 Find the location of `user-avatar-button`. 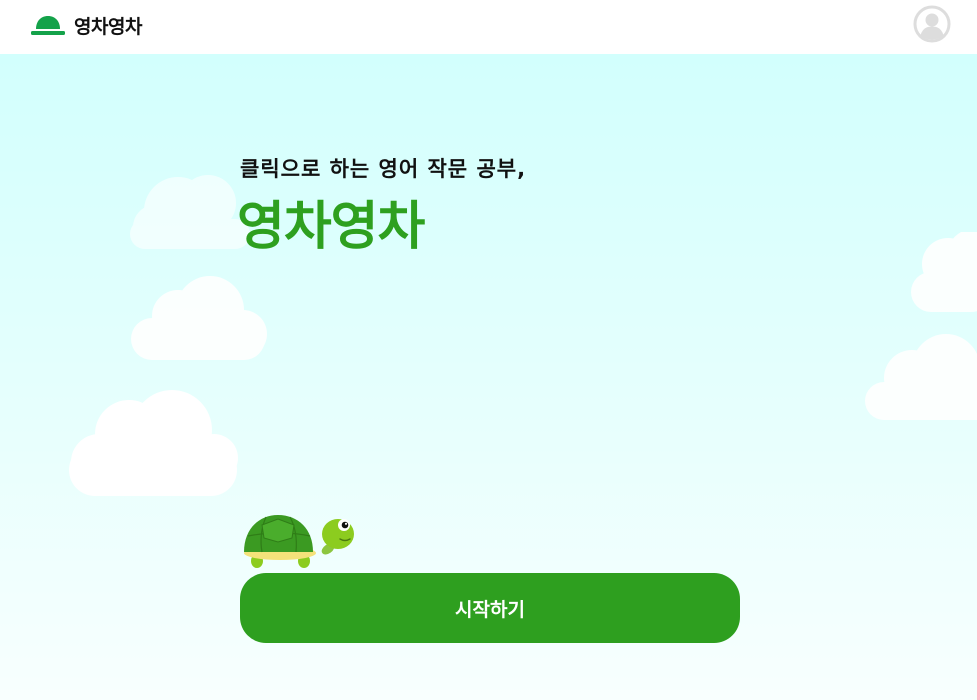

user-avatar-button is located at coordinates (932, 24).